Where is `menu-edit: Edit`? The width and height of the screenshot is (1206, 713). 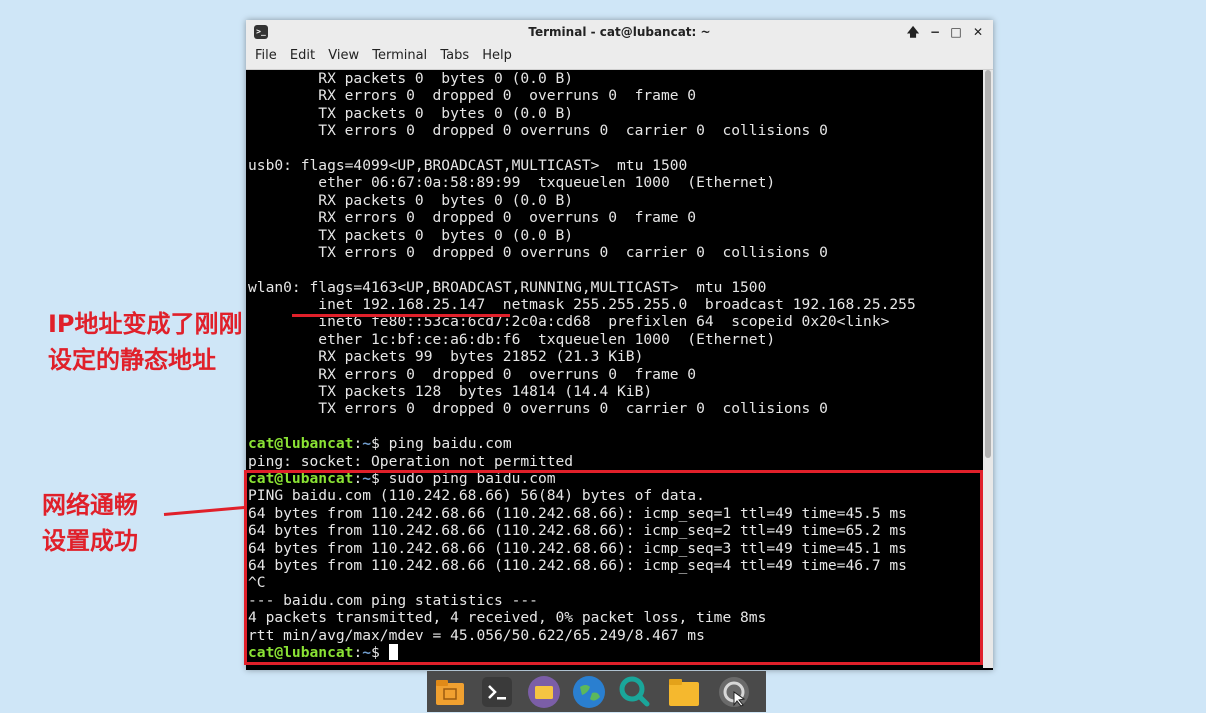
menu-edit: Edit is located at coordinates (298, 53).